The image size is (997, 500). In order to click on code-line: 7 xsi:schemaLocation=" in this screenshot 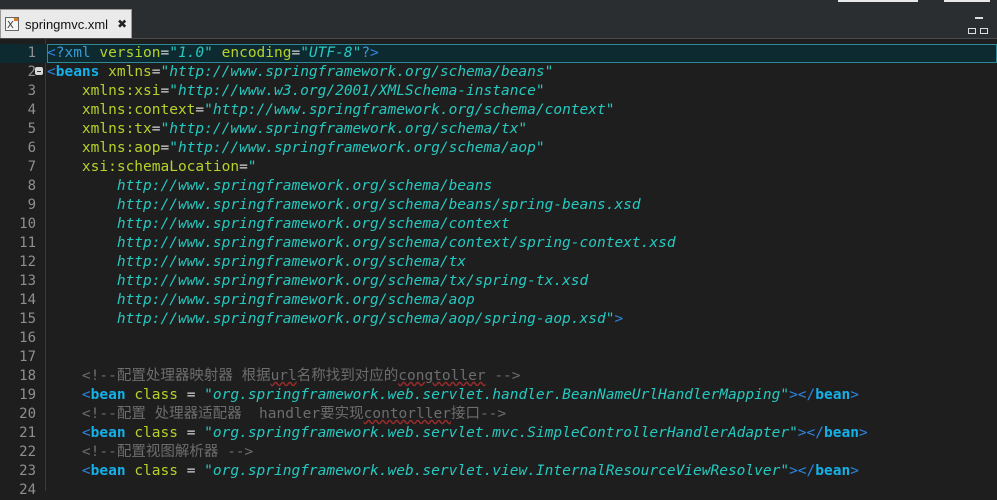, I will do `click(498, 167)`.